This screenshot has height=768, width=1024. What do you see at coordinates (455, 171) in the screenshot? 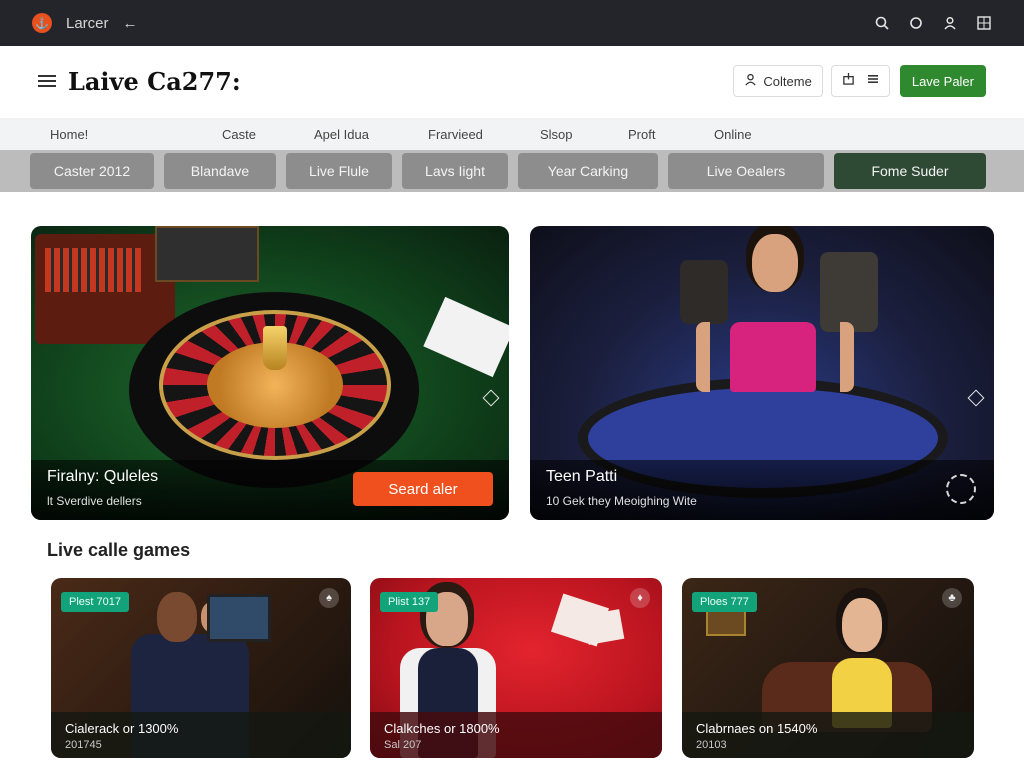
I see `chip-lavs-iight: Lavs Iight` at bounding box center [455, 171].